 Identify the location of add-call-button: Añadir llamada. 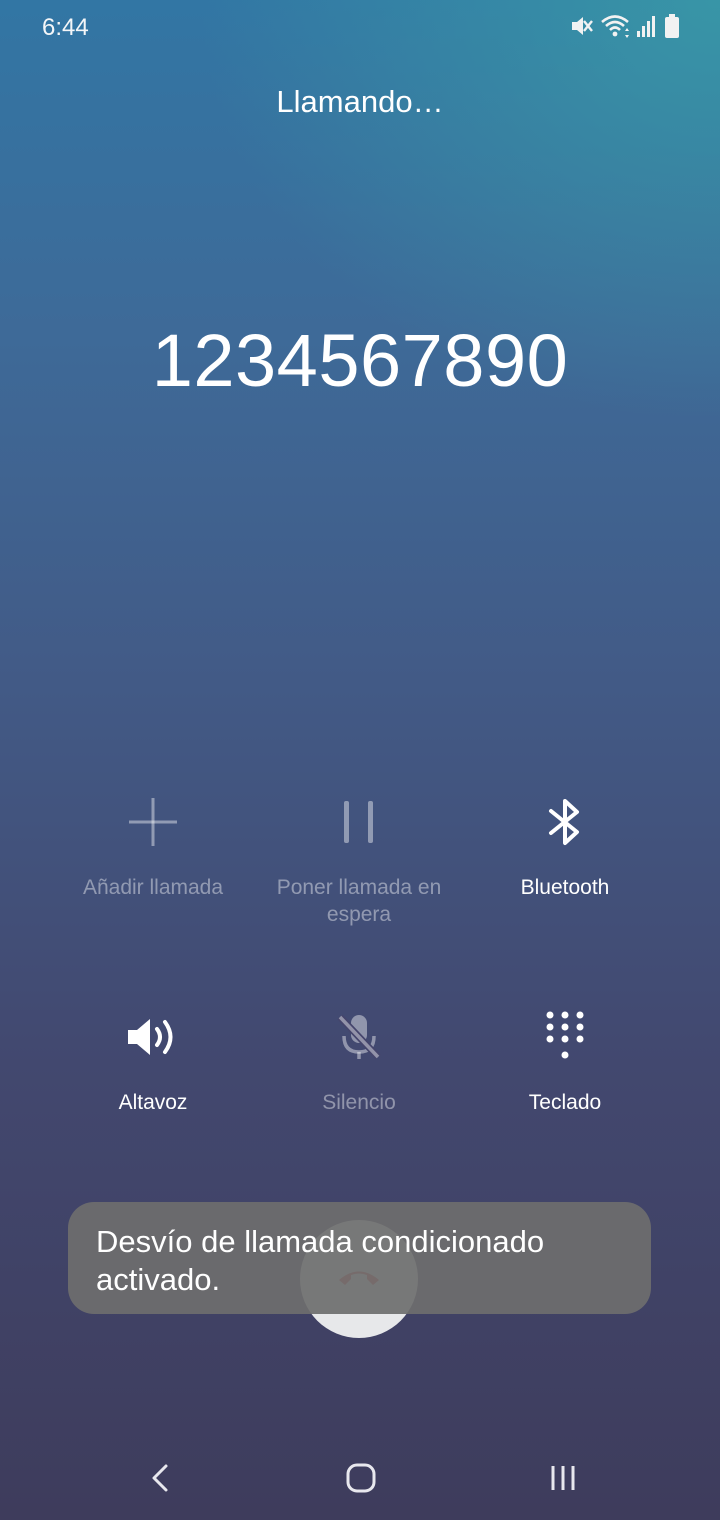
(153, 845).